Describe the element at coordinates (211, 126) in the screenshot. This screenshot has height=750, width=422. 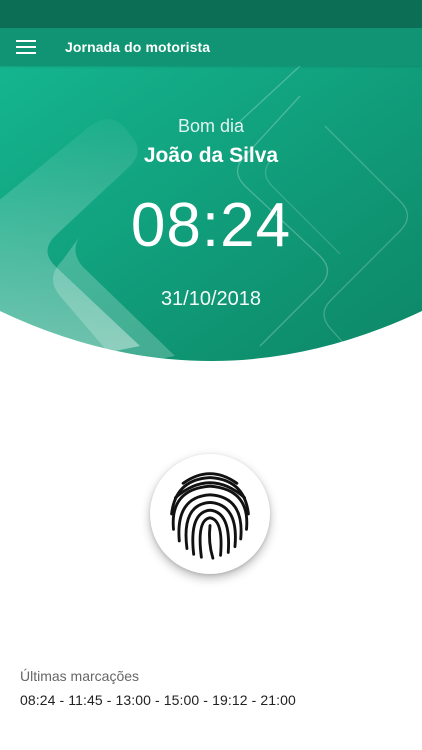
I see `greeting-text: Bom dia` at that location.